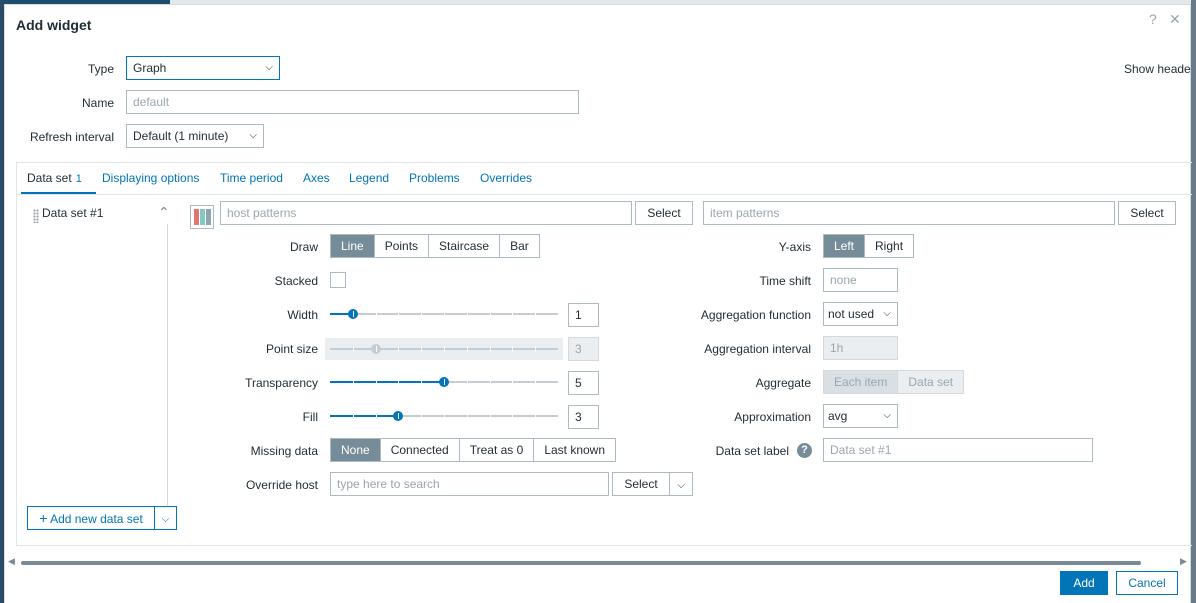  Describe the element at coordinates (338, 280) in the screenshot. I see `stacked-checkbox` at that location.